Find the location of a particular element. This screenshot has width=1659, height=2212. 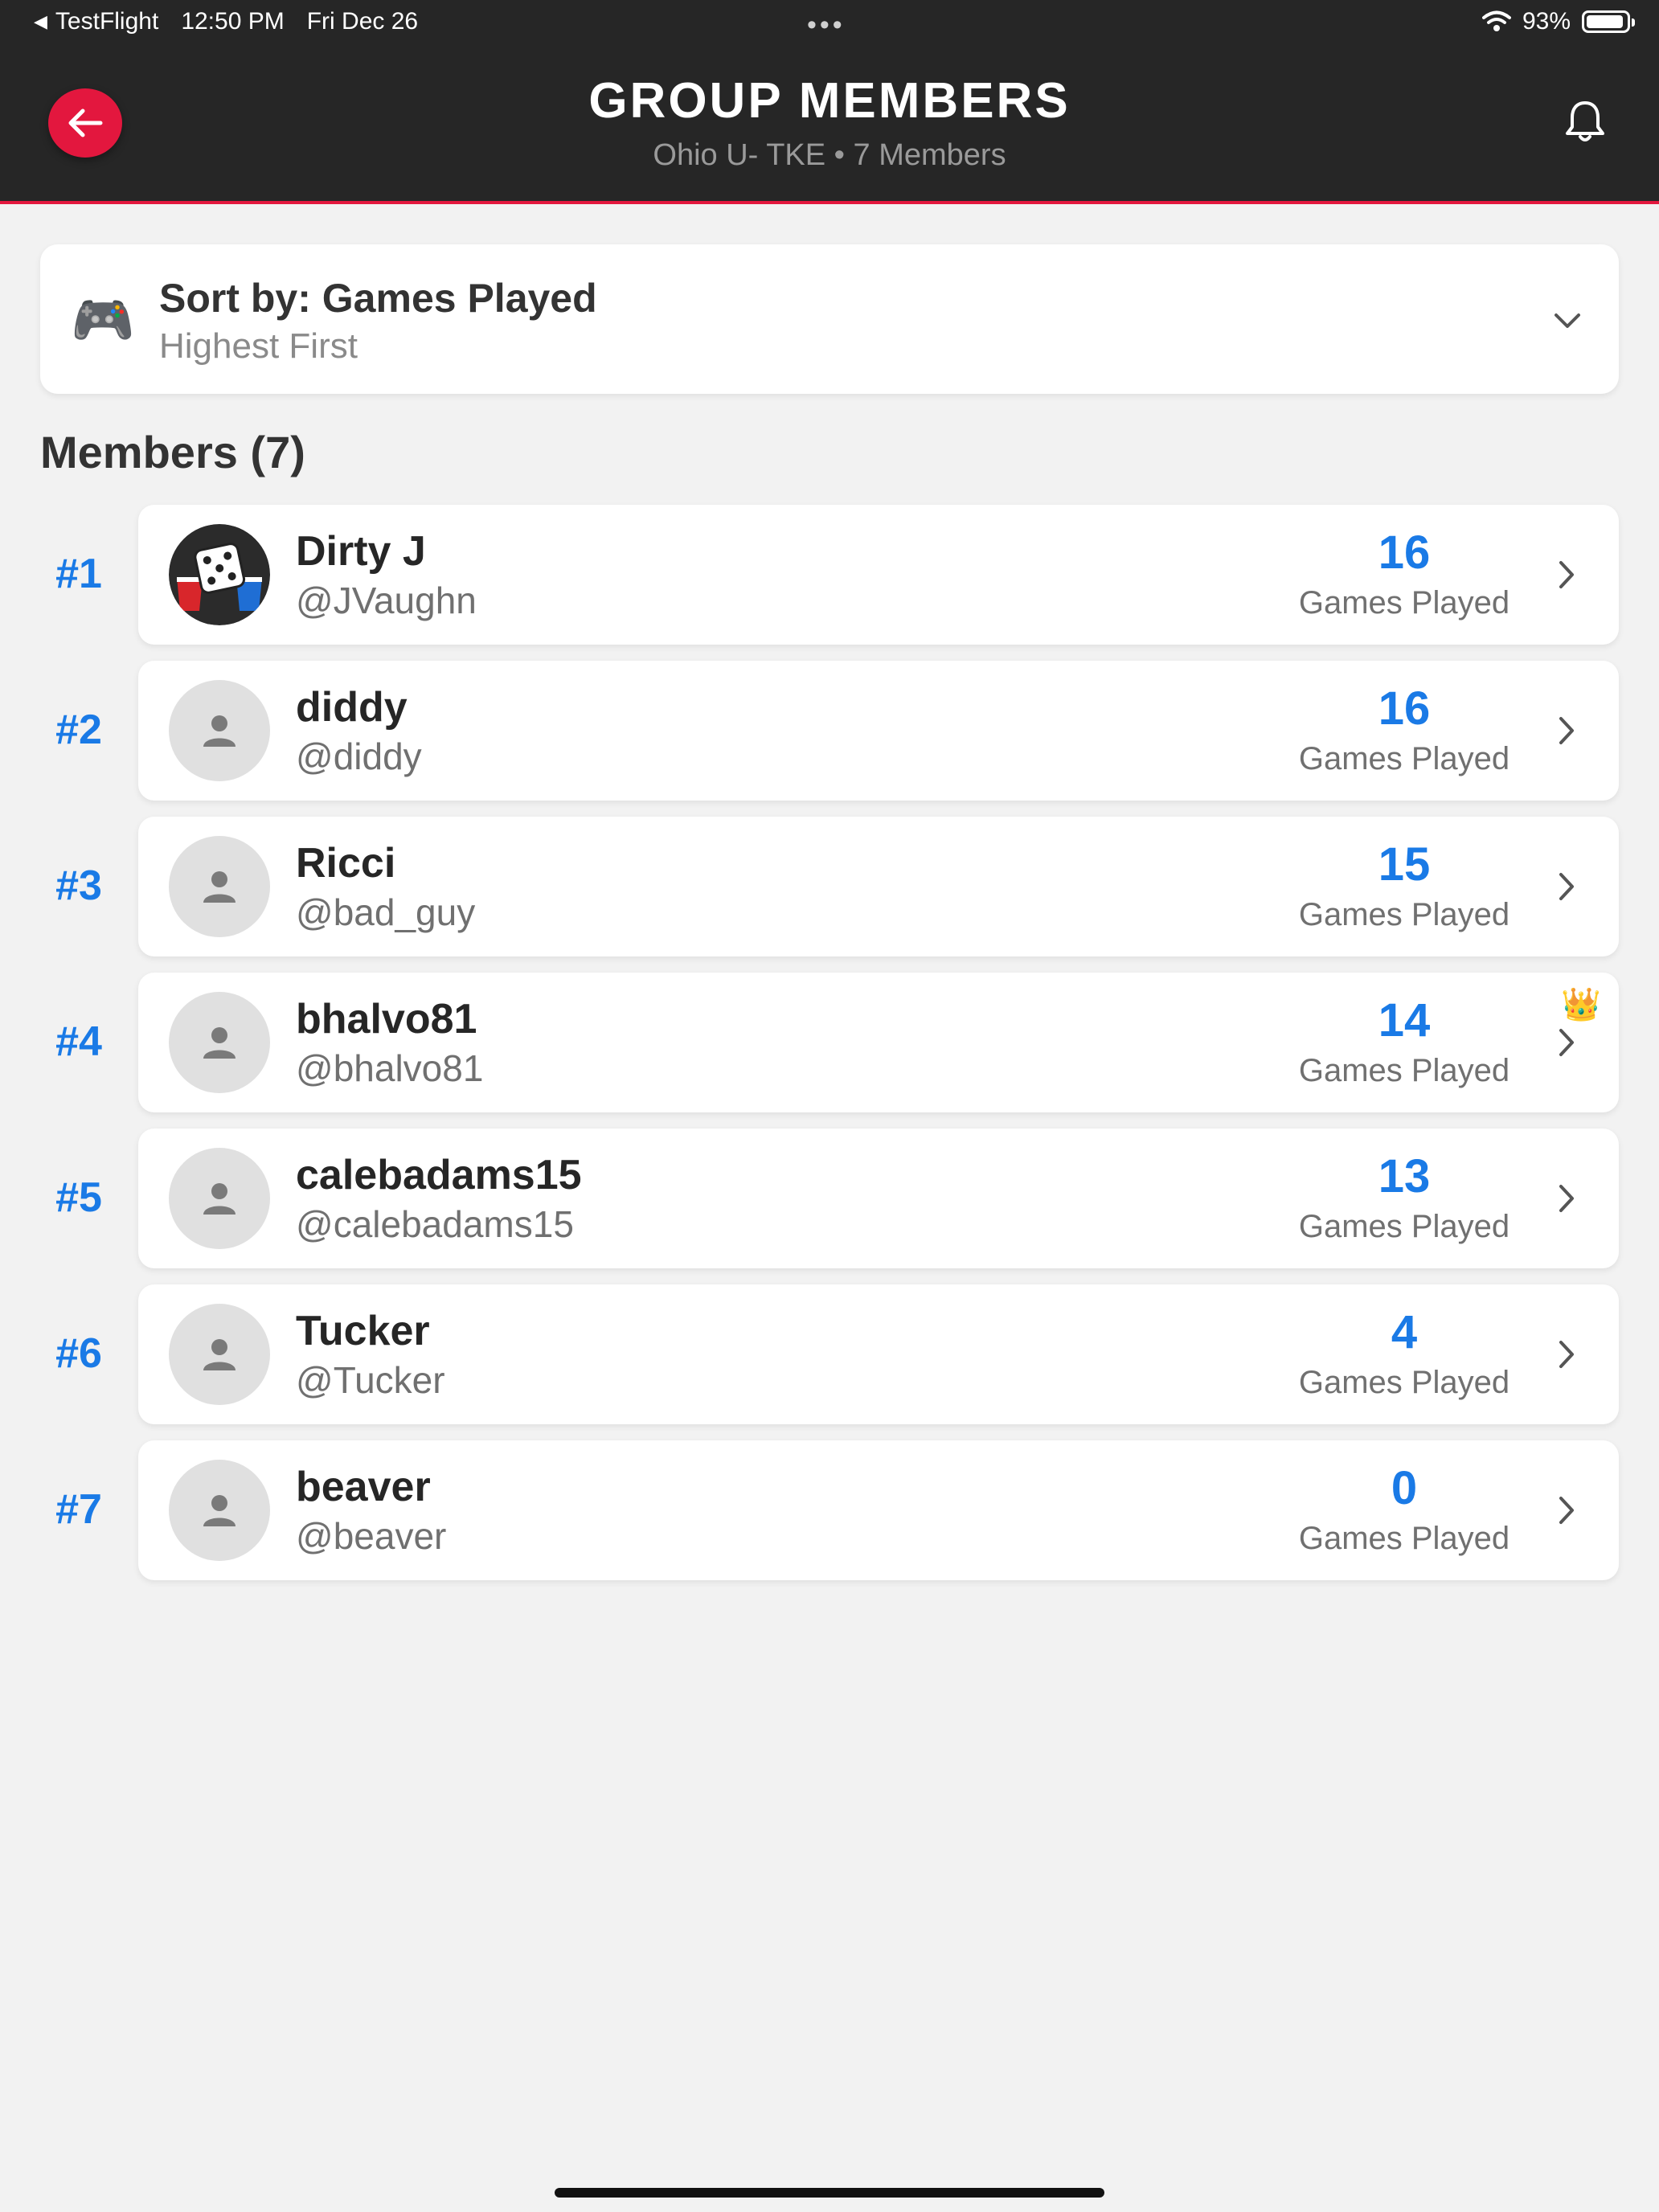

member-rank: #3 is located at coordinates (78, 885).